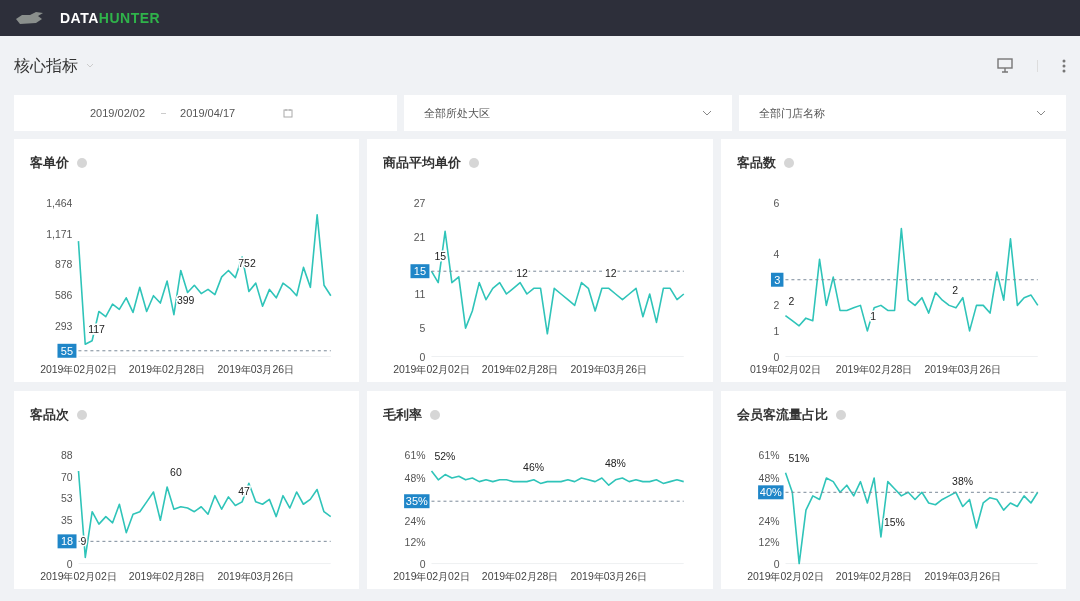 Image resolution: width=1080 pixels, height=601 pixels. What do you see at coordinates (288, 113) in the screenshot?
I see `calendar-icon` at bounding box center [288, 113].